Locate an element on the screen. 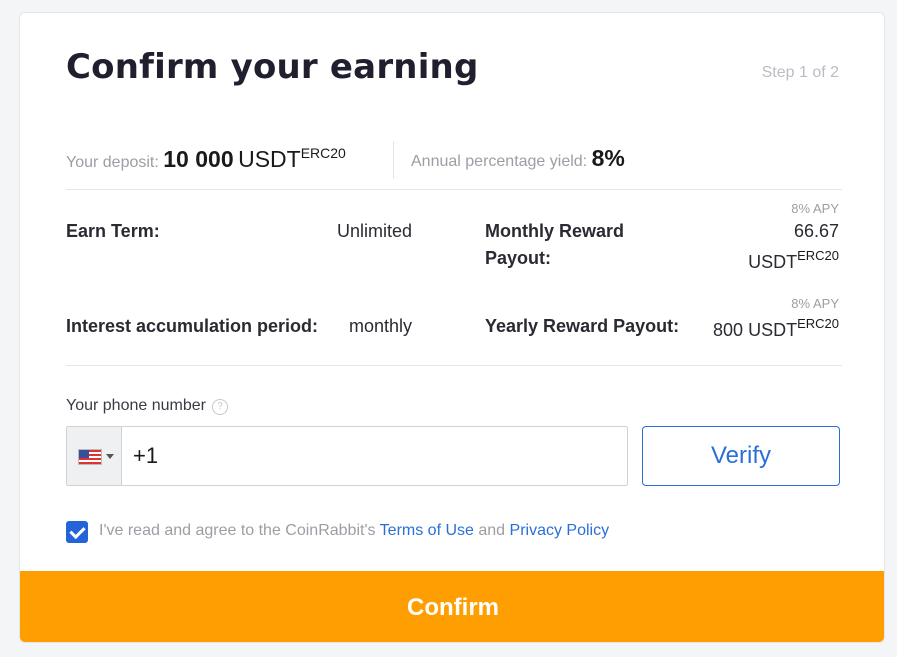  deposit-label: Your deposit: is located at coordinates (112, 162).